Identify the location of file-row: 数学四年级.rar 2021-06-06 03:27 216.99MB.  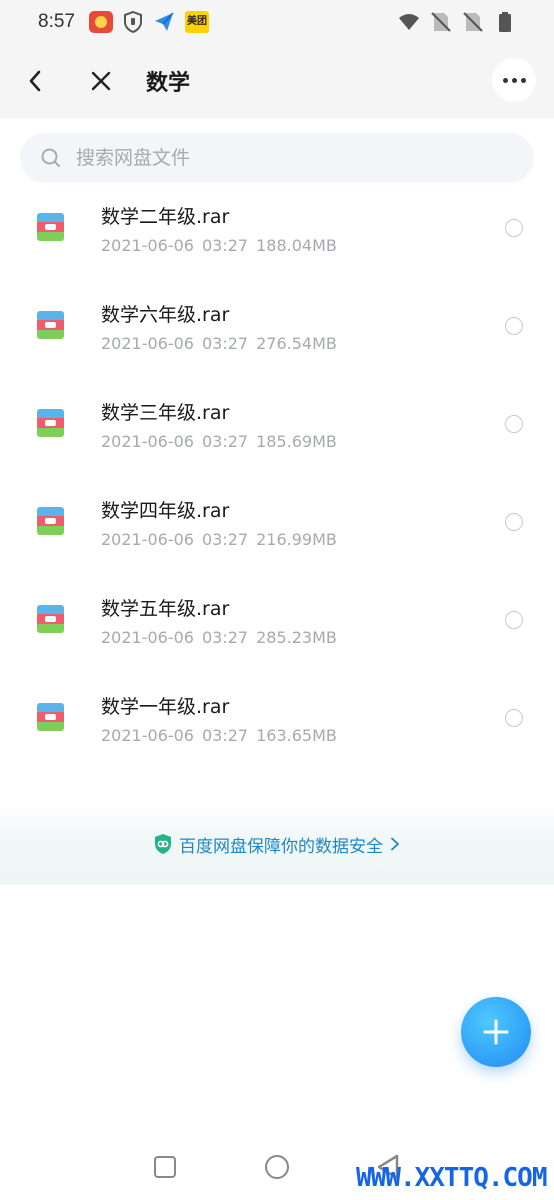
(277, 529).